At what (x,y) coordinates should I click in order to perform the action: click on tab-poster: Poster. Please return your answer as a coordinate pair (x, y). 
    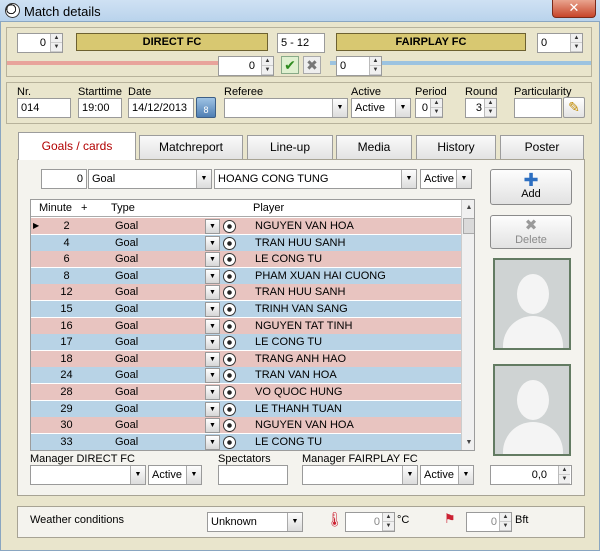
    Looking at the image, I should click on (542, 147).